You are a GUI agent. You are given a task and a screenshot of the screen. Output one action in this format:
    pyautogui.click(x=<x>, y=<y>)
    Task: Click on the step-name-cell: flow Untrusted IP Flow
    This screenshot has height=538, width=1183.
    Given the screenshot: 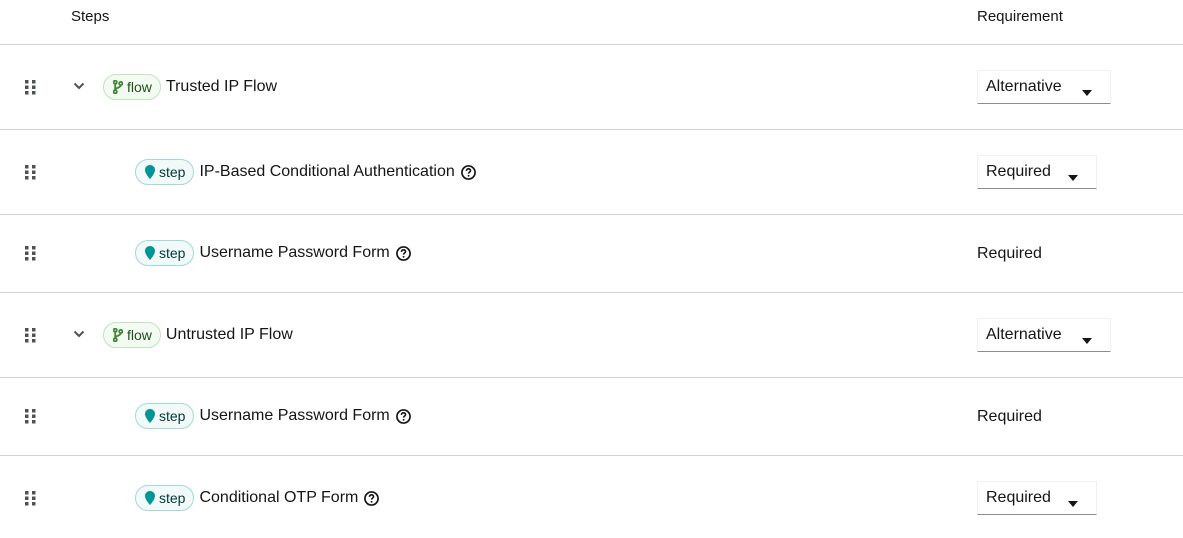 What is the action you would take?
    pyautogui.click(x=198, y=335)
    